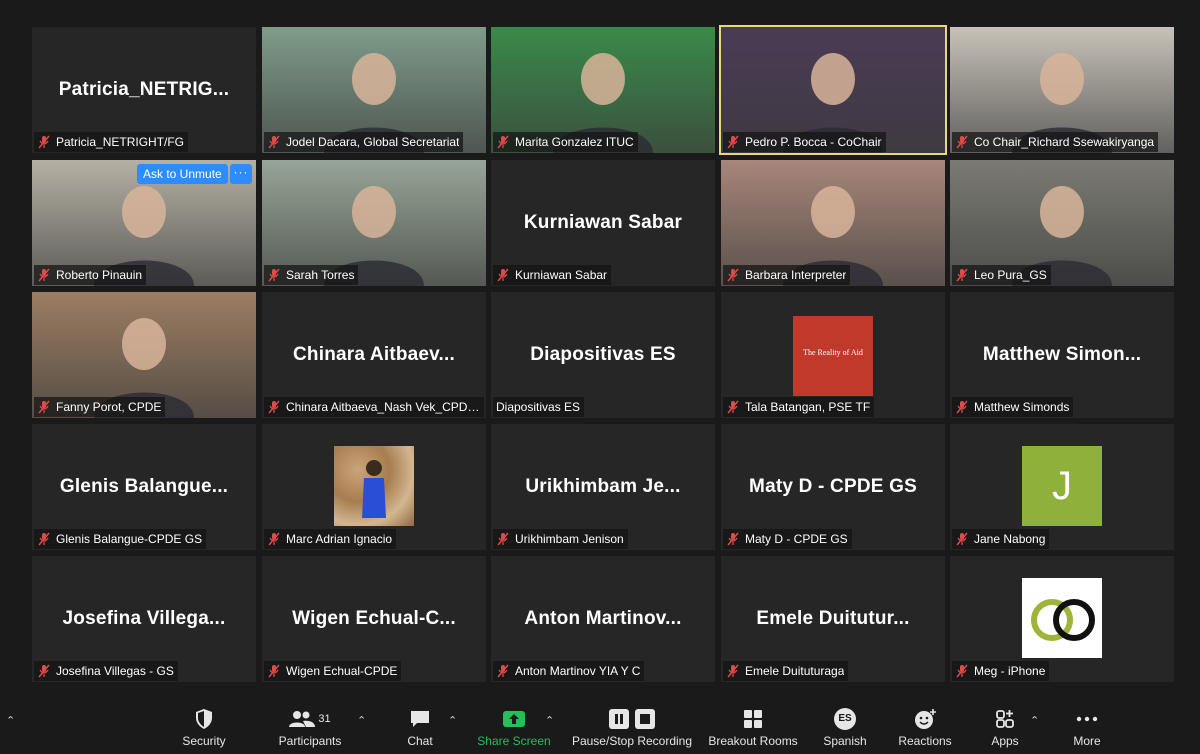 The image size is (1200, 754). Describe the element at coordinates (420, 728) in the screenshot. I see `chat-button: Chat` at that location.